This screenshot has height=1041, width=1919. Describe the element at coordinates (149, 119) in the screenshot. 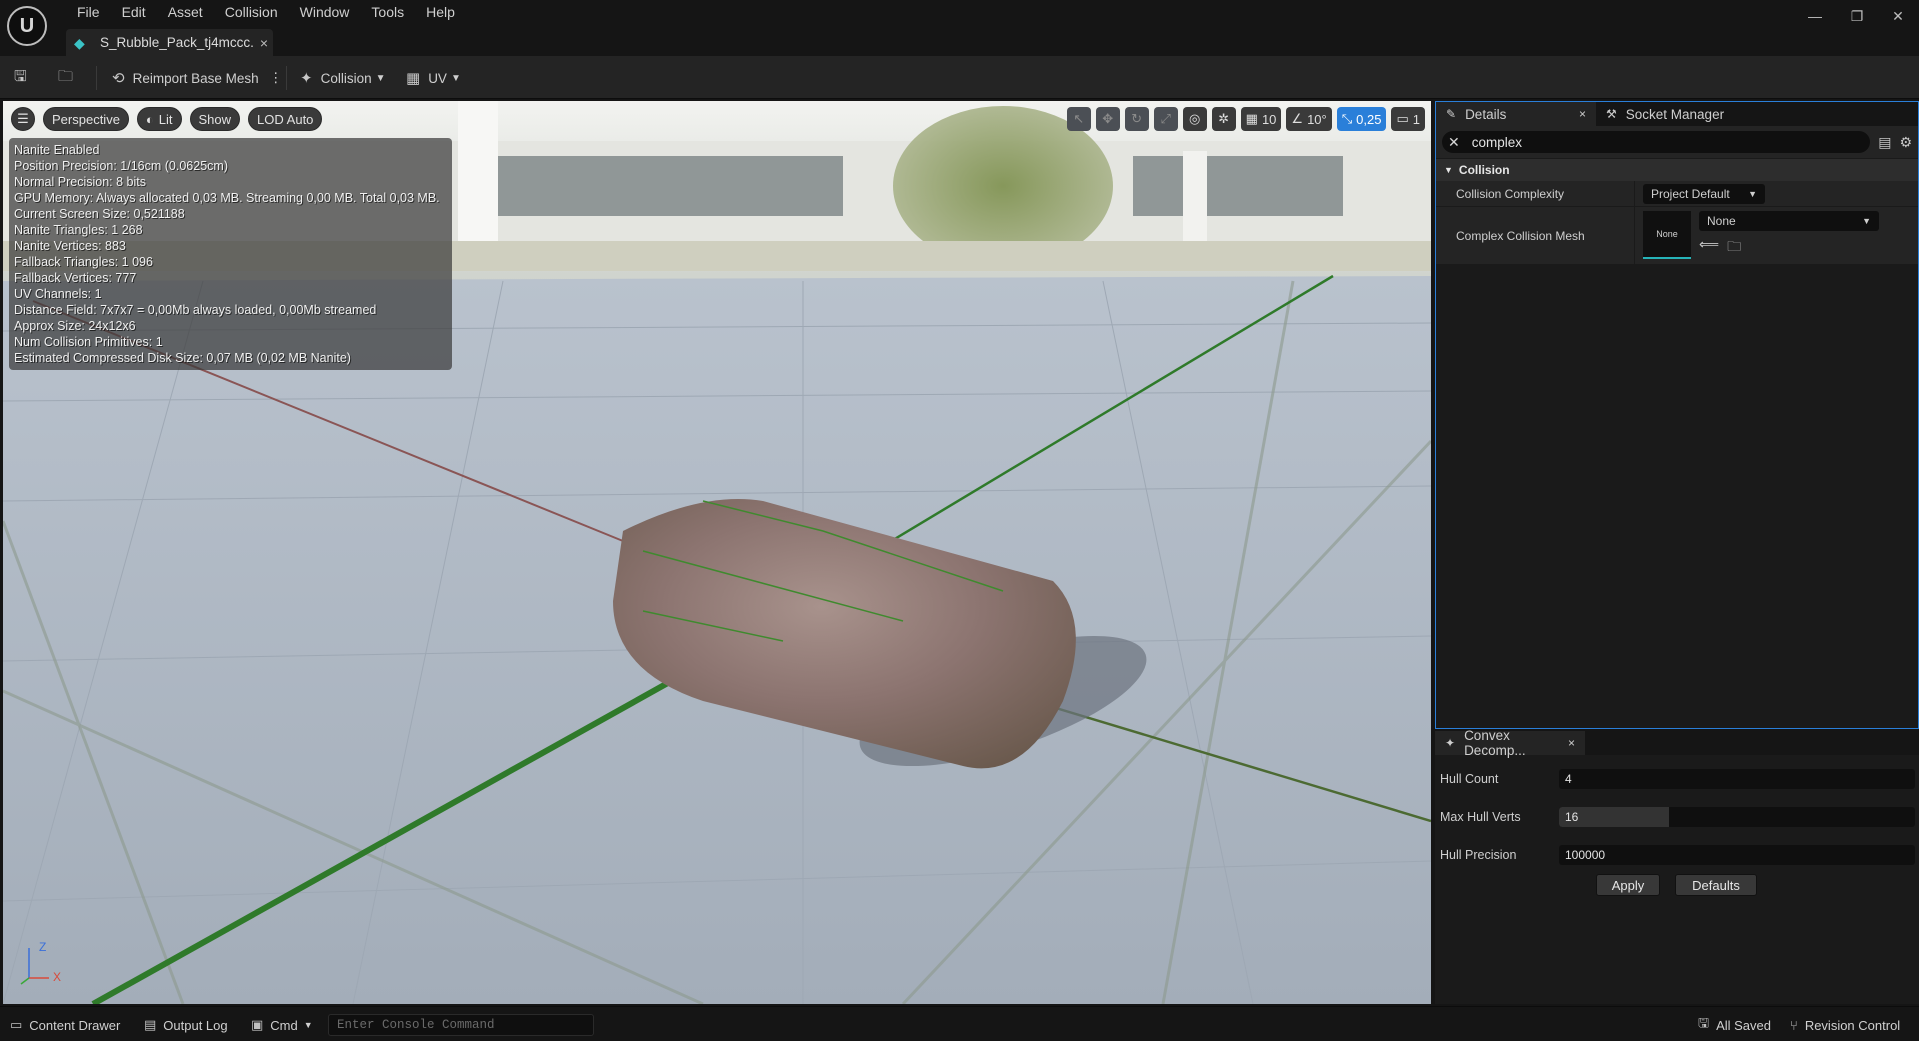

I see `lit-icon: ◐` at that location.